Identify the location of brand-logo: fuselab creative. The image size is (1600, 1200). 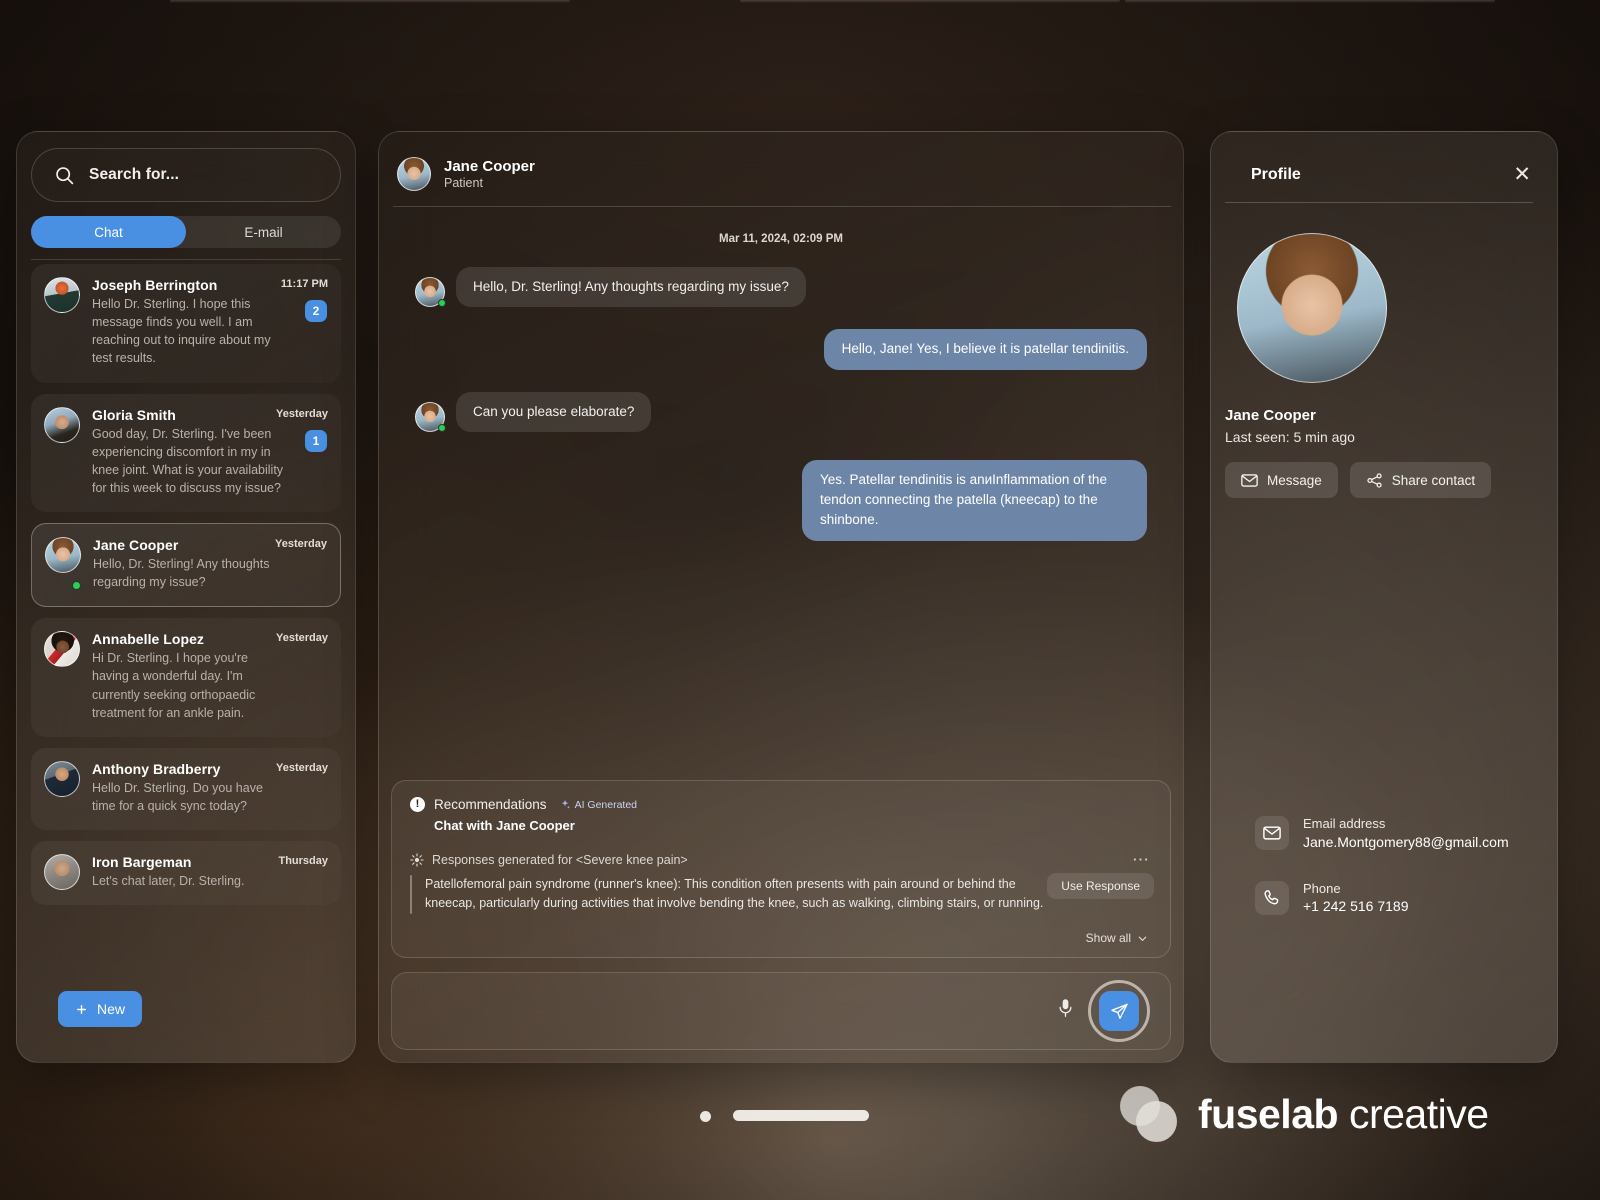
(1304, 1114).